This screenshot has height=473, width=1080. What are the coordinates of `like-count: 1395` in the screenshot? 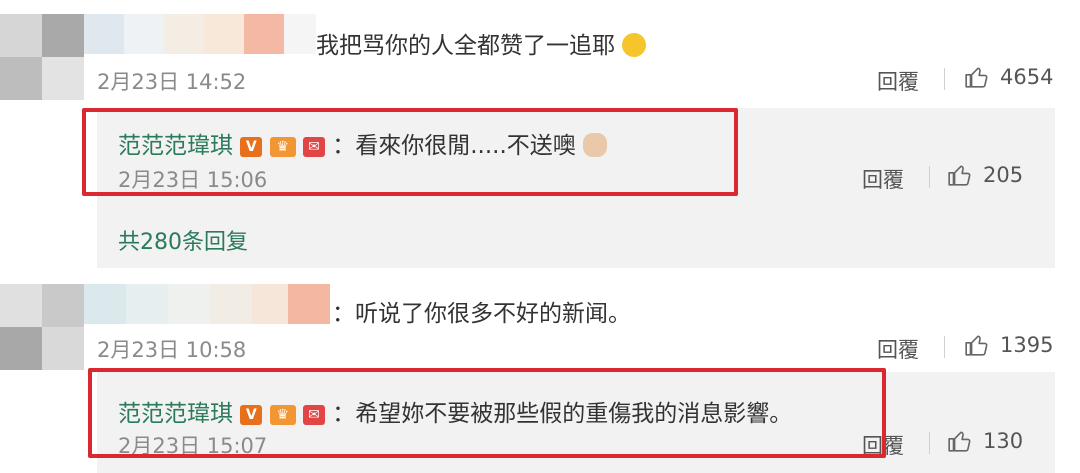 It's located at (1027, 345).